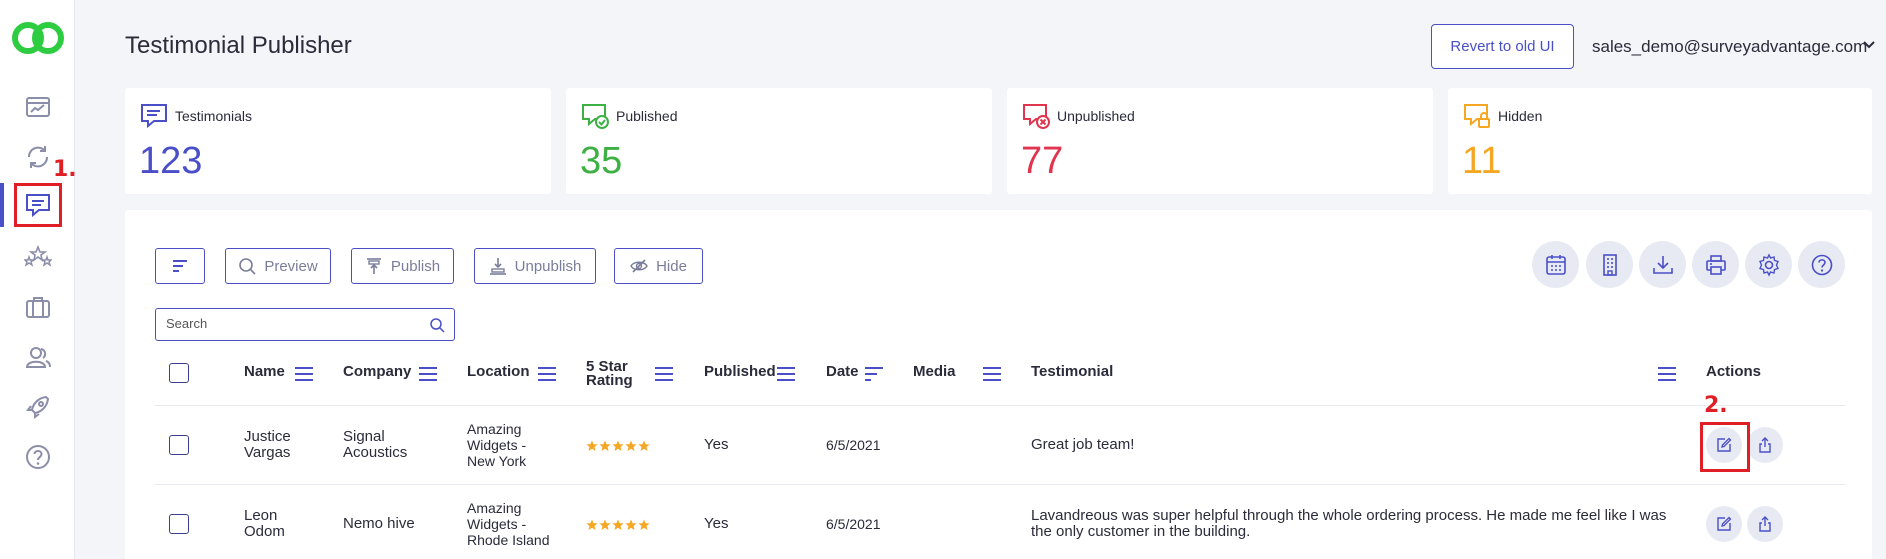 The width and height of the screenshot is (1886, 559). Describe the element at coordinates (647, 116) in the screenshot. I see `stat-label: Published` at that location.